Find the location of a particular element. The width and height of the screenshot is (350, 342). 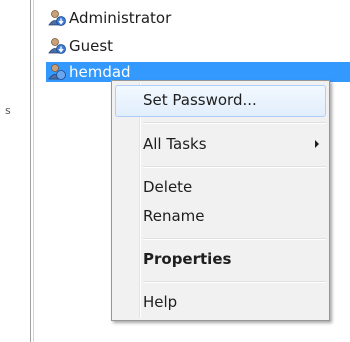

list-item-guest: Guest is located at coordinates (80, 46).